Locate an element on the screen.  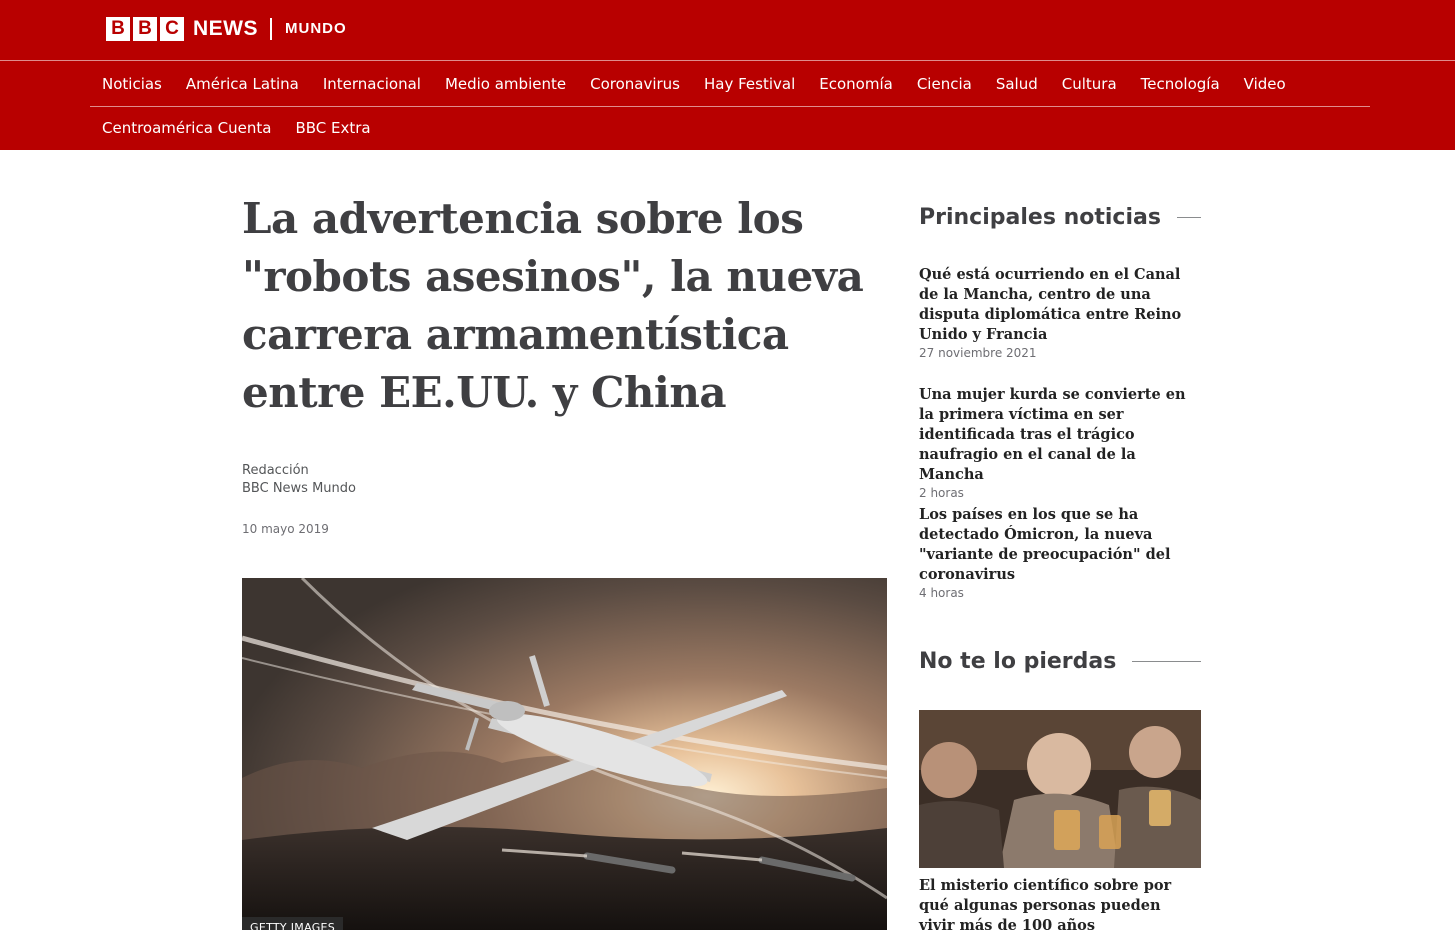
secondary-nav: Centroamérica Cuenta BBC Extra is located at coordinates (236, 128).